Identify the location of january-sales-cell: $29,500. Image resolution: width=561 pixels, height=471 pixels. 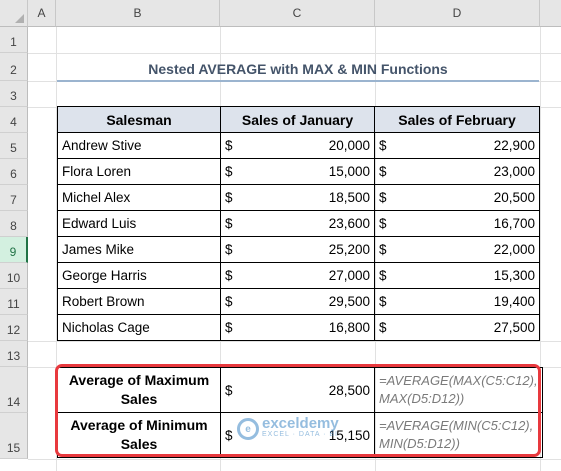
(297, 301).